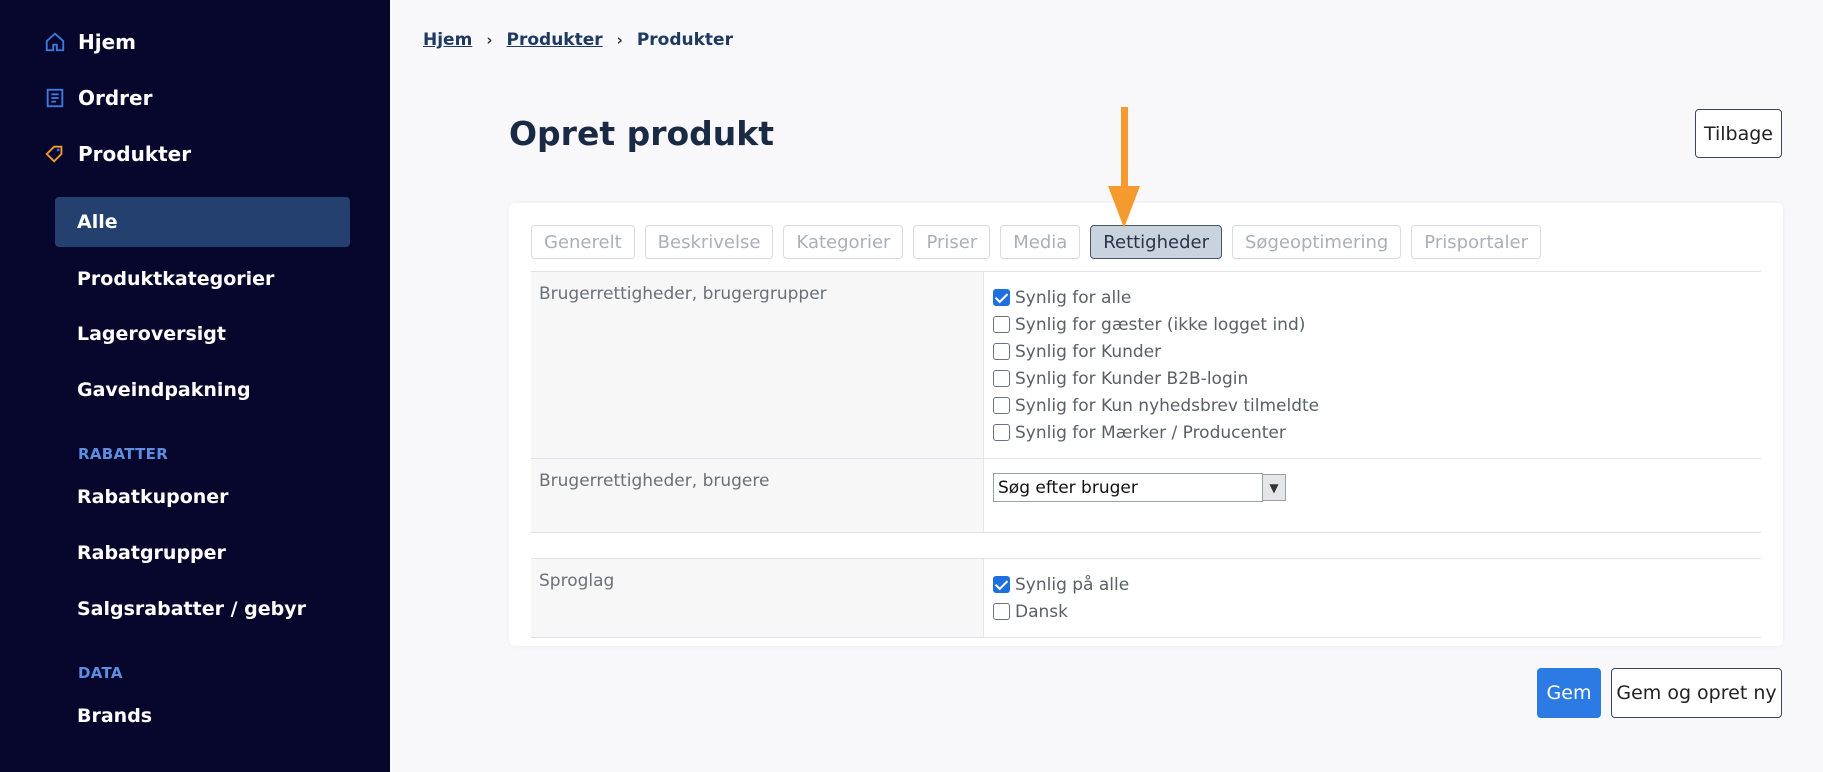  I want to click on checkbox-dansk: Dansk, so click(1372, 611).